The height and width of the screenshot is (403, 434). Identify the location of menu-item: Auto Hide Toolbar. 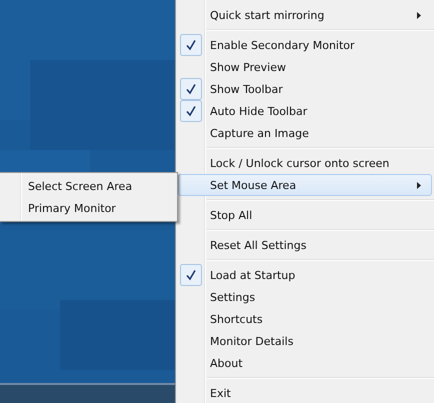
(305, 111).